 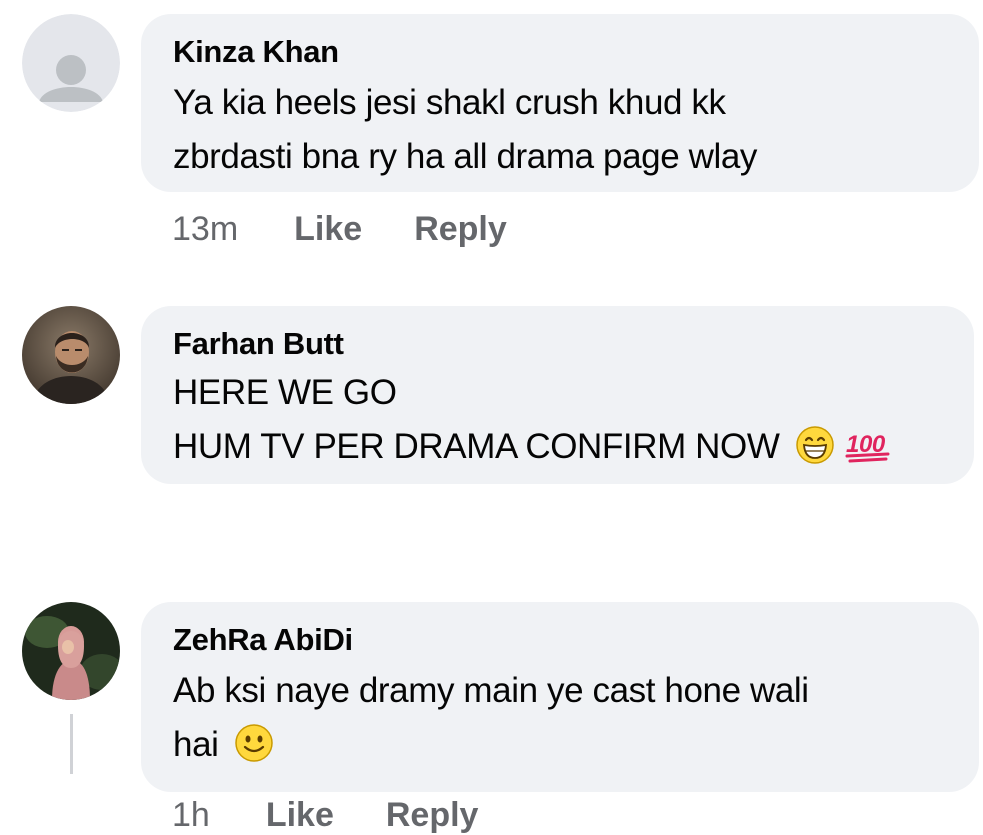 I want to click on woman-in-pink-scarf-photo-icon, so click(x=71, y=651).